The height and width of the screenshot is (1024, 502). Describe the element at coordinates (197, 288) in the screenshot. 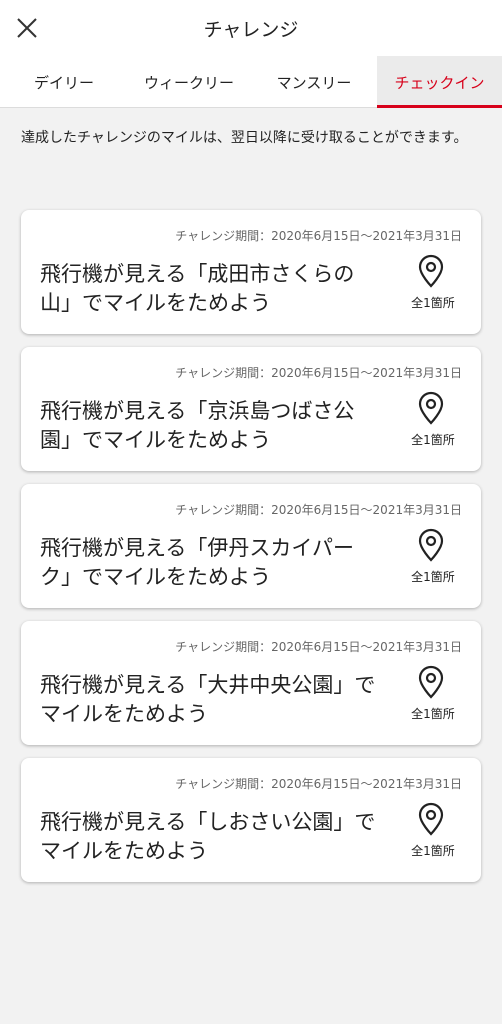

I see `challenge-title: 飛行機が見える「成田市さくらの山」でマイルをためよう` at that location.